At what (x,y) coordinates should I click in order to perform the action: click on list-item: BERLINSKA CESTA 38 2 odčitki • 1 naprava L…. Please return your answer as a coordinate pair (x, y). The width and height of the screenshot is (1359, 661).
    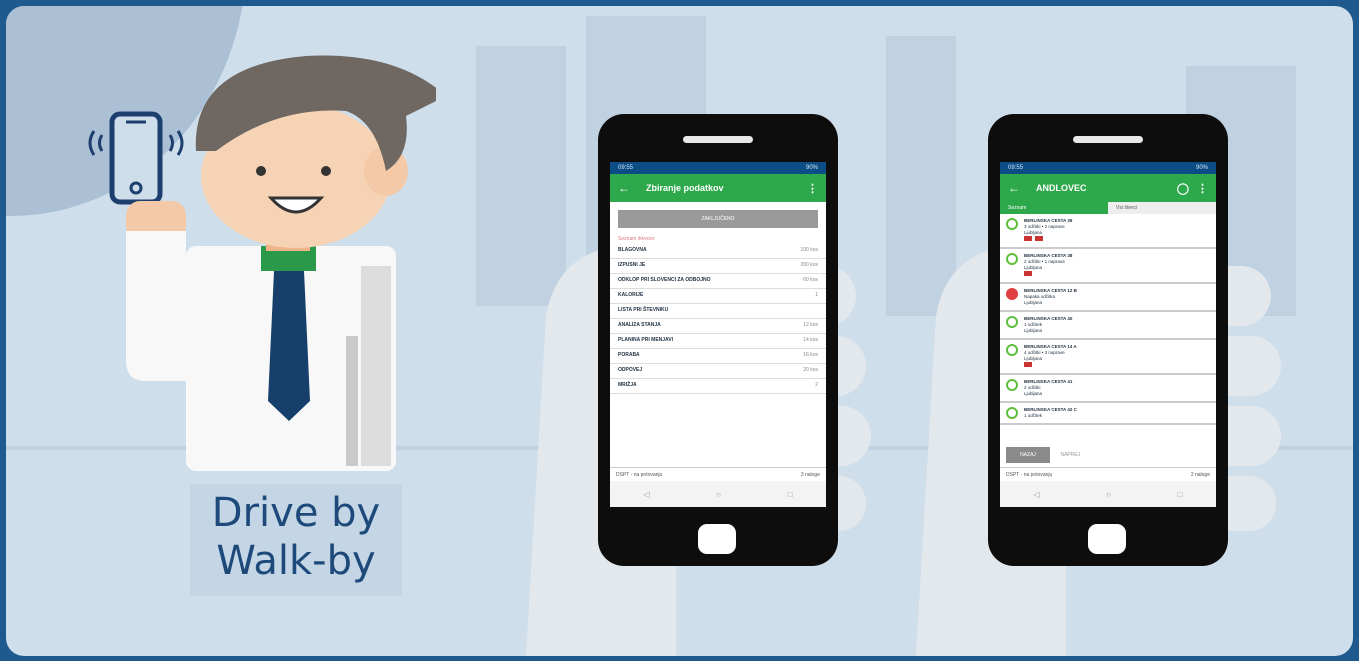
    Looking at the image, I should click on (1108, 266).